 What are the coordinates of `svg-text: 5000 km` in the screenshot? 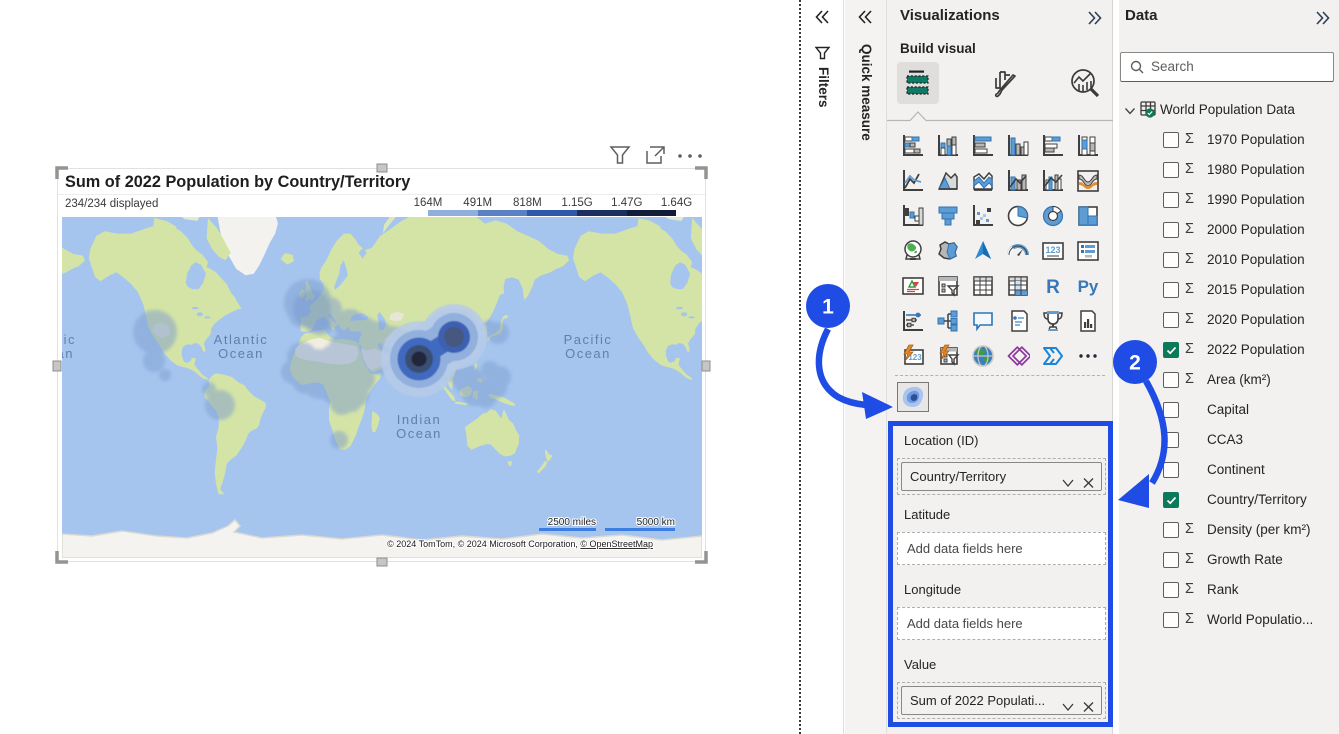 It's located at (656, 522).